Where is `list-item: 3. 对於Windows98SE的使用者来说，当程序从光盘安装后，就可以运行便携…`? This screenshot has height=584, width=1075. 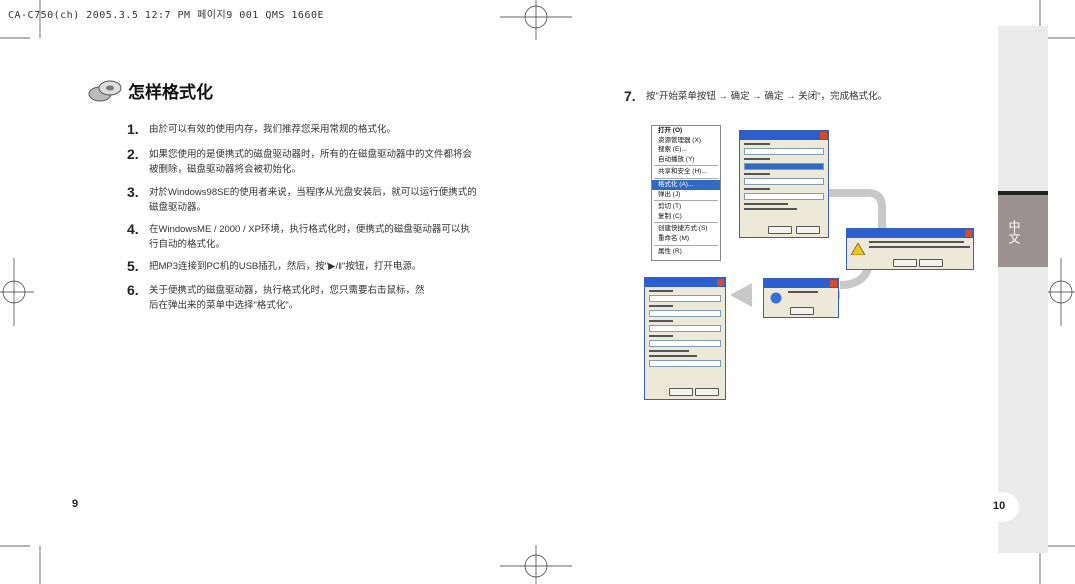
list-item: 3. 对於Windows98SE的使用者来说，当程序从光盘安装后，就可以运行便携… is located at coordinates (302, 199).